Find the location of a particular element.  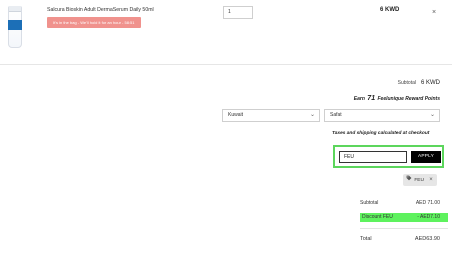

applied-coupon-code: FEU is located at coordinates (419, 180).